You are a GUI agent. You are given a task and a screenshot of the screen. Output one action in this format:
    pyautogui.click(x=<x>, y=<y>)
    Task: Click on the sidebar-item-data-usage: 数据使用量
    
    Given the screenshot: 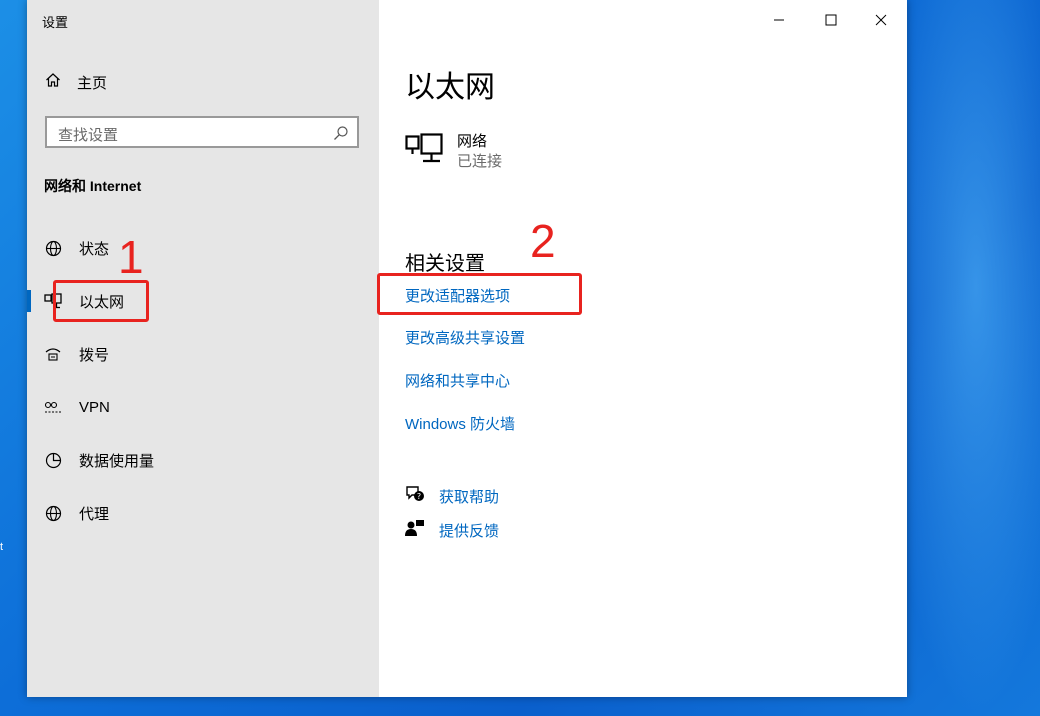 What is the action you would take?
    pyautogui.click(x=203, y=460)
    